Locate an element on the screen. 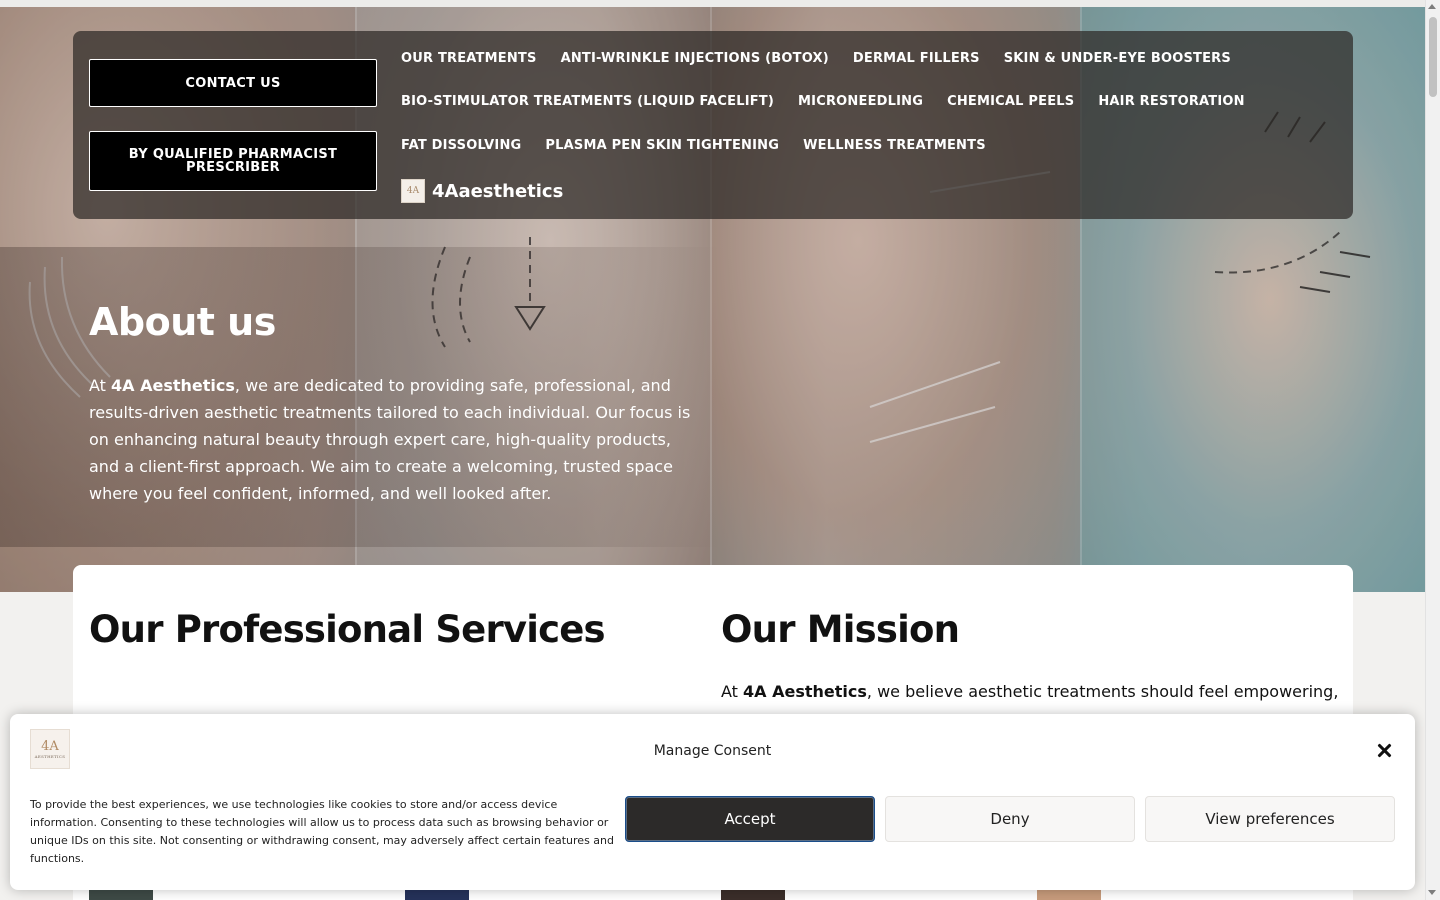 The width and height of the screenshot is (1440, 900). nav-chemical-peels: CHEMICAL PEELS is located at coordinates (1010, 101).